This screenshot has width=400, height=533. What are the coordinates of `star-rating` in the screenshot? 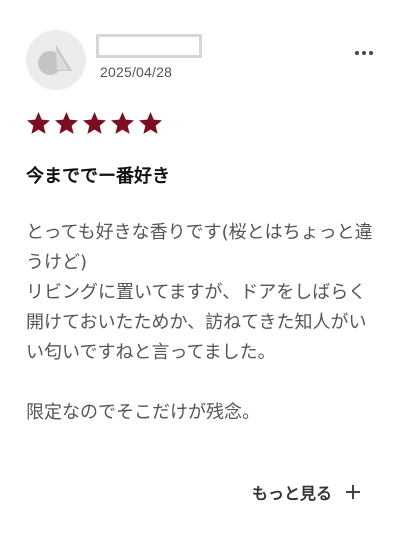 It's located at (94, 123).